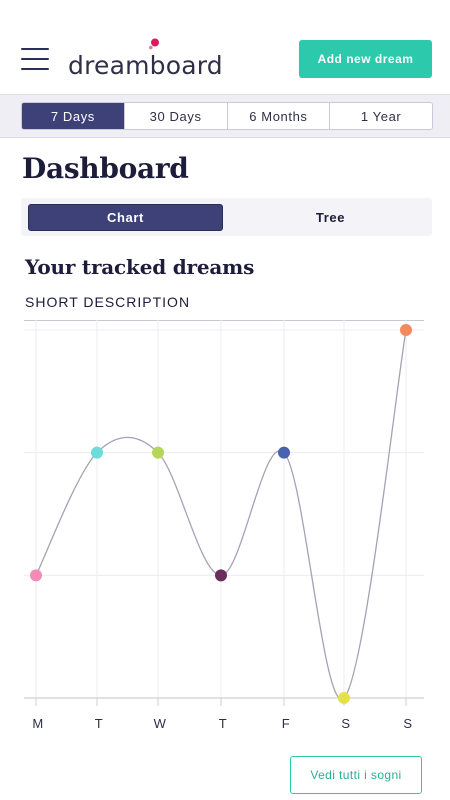 The height and width of the screenshot is (800, 450). I want to click on chart-view-toggle: Chart, so click(125, 217).